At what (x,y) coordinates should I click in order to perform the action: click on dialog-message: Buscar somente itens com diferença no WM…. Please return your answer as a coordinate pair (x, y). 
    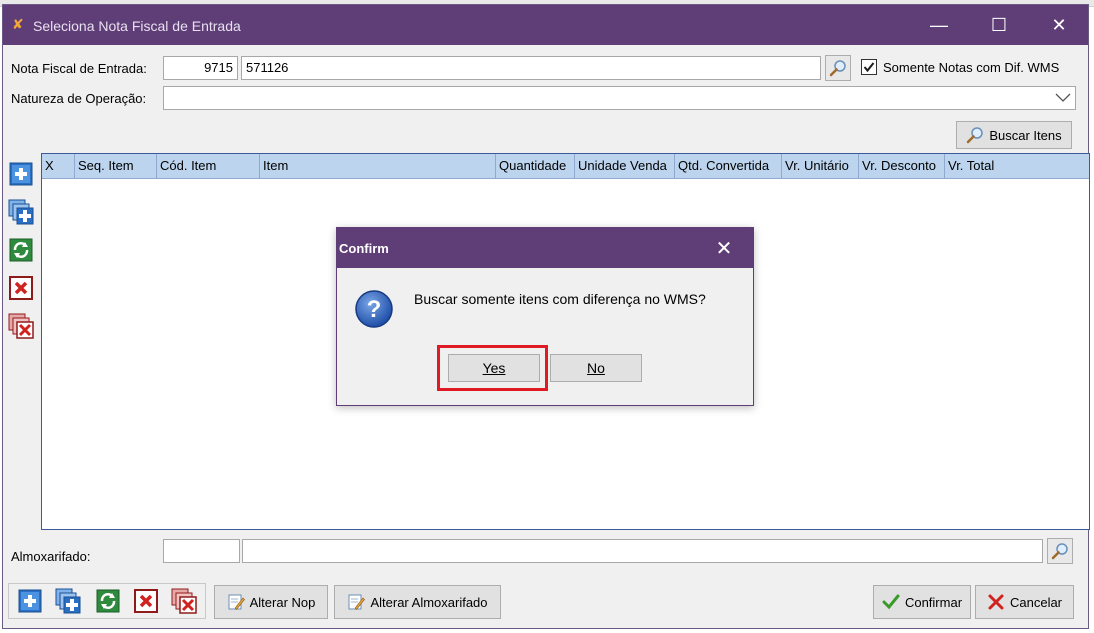
    Looking at the image, I should click on (560, 299).